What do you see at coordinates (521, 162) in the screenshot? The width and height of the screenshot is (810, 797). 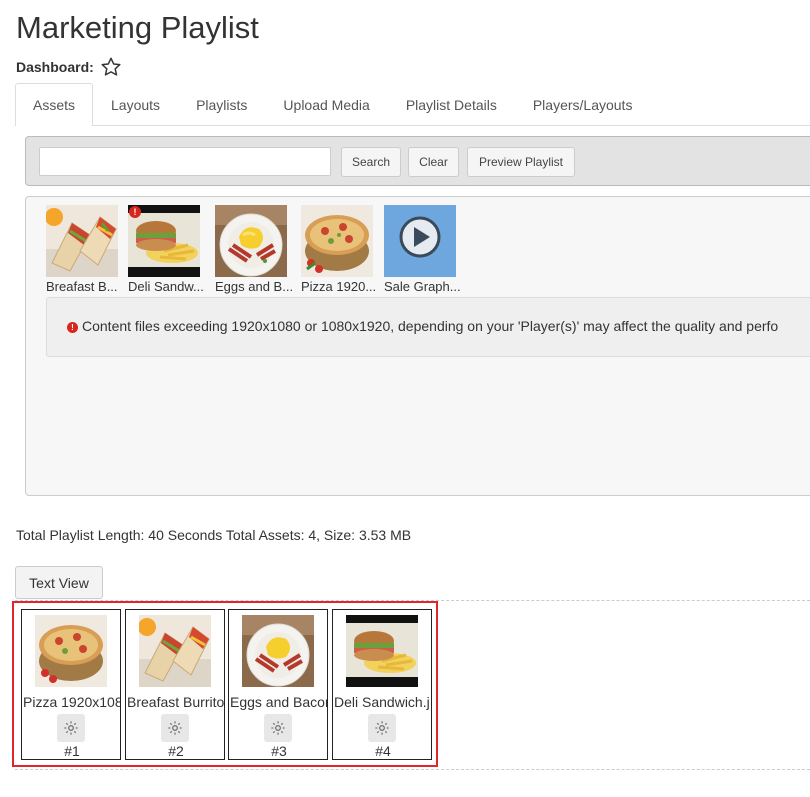 I see `preview-playlist-button: Preview Playlist` at bounding box center [521, 162].